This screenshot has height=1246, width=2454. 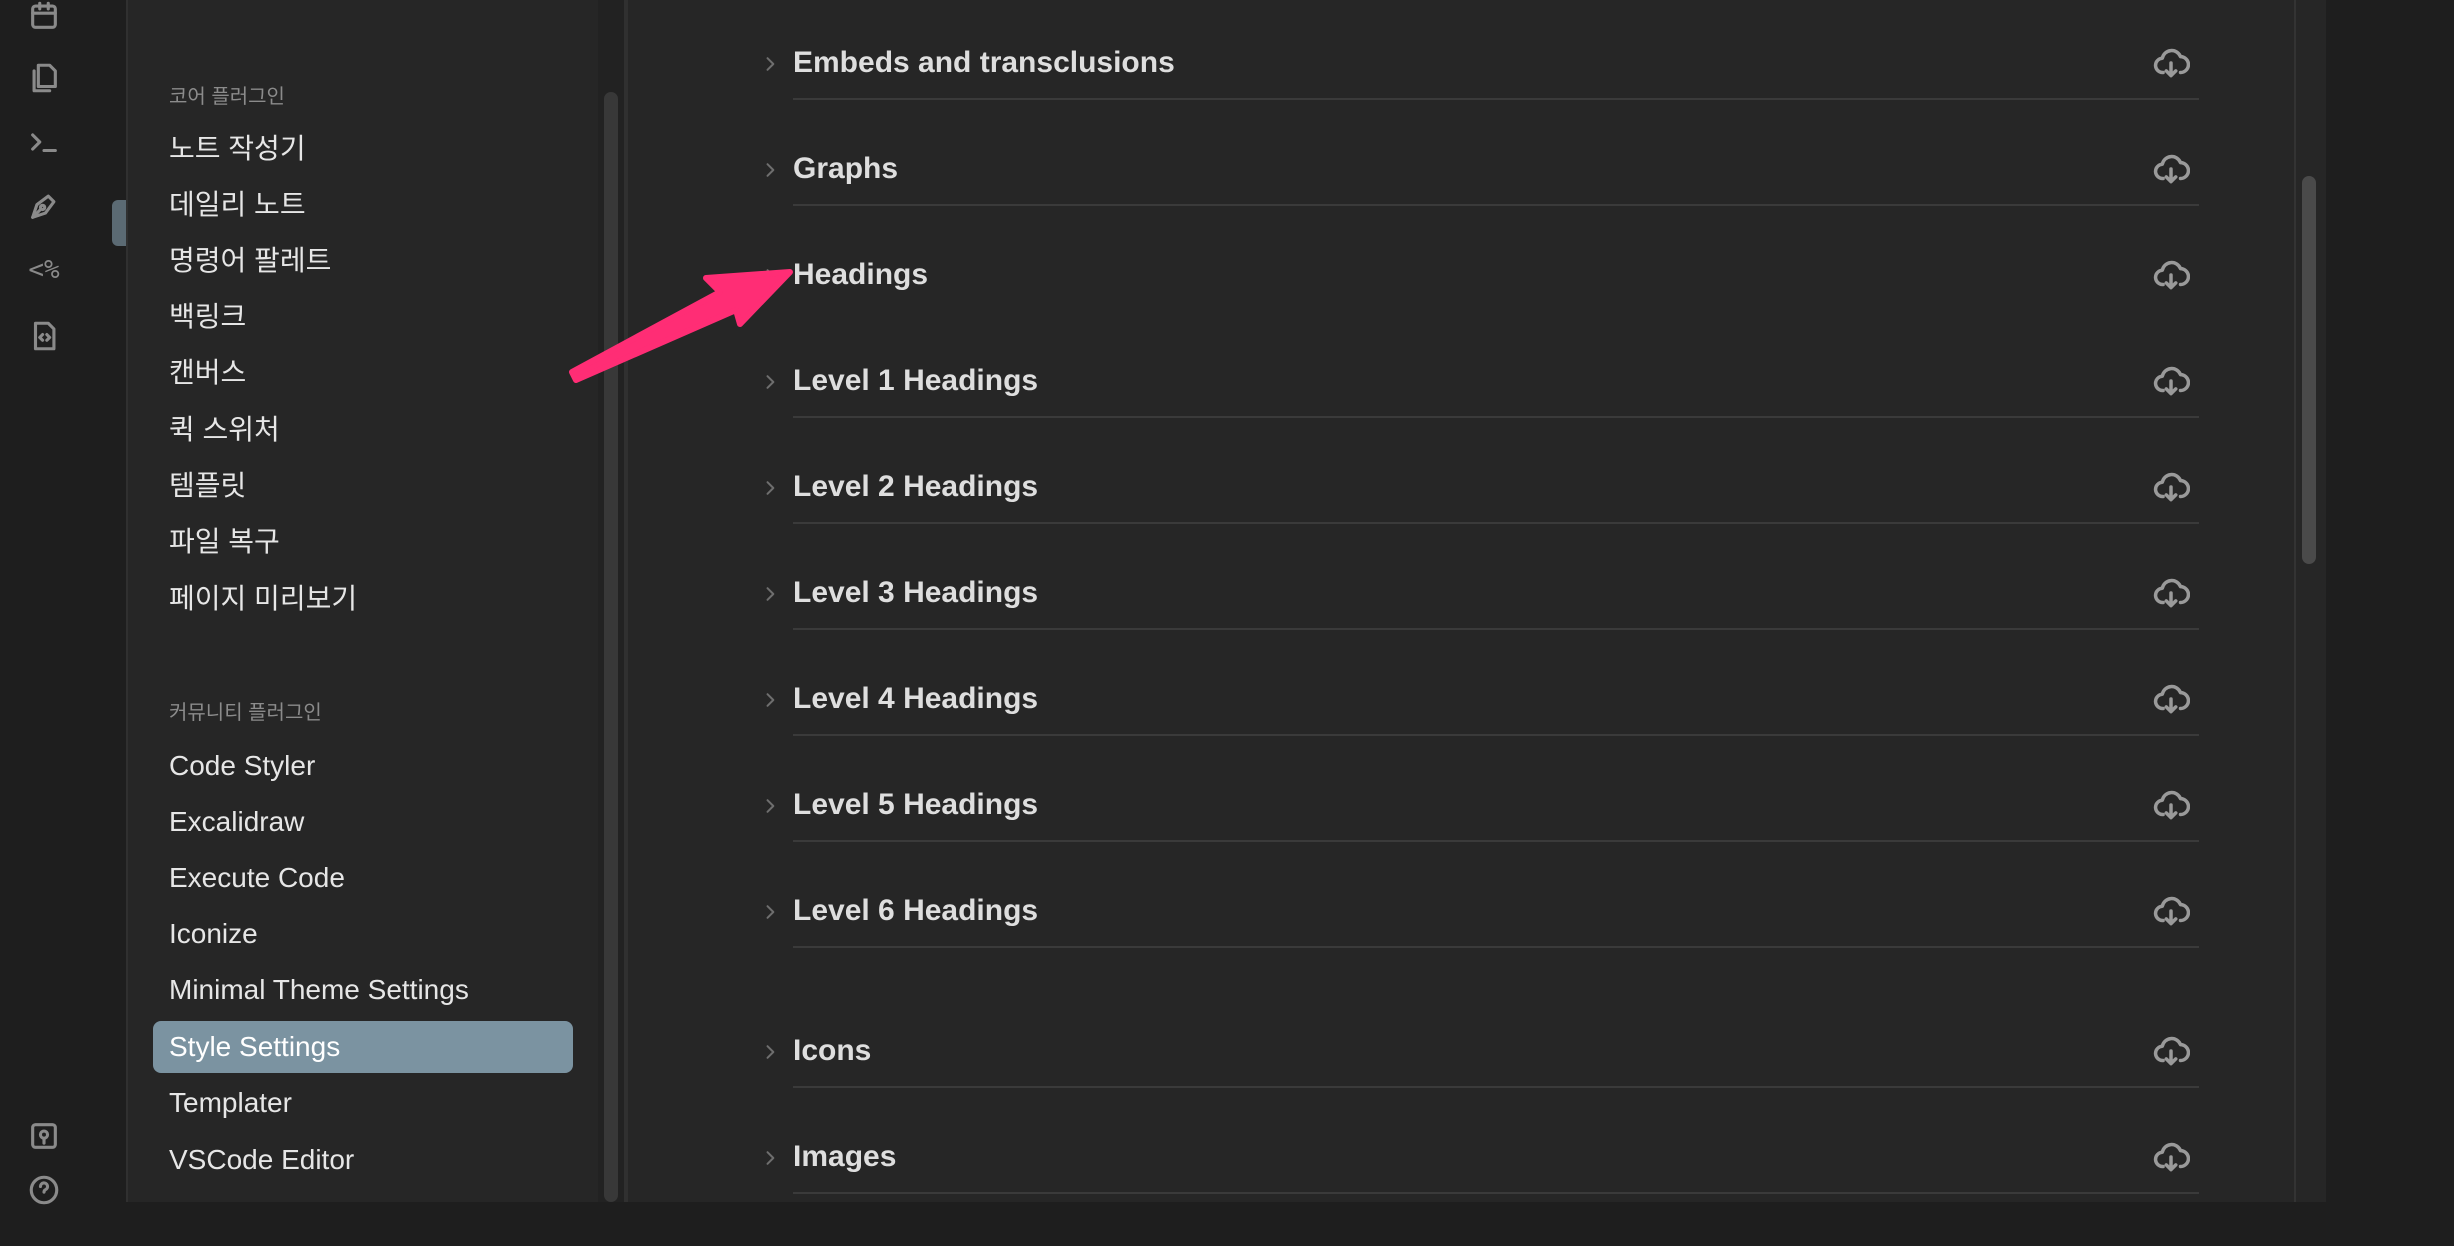 I want to click on section-label: Level 1 Headings, so click(x=916, y=380).